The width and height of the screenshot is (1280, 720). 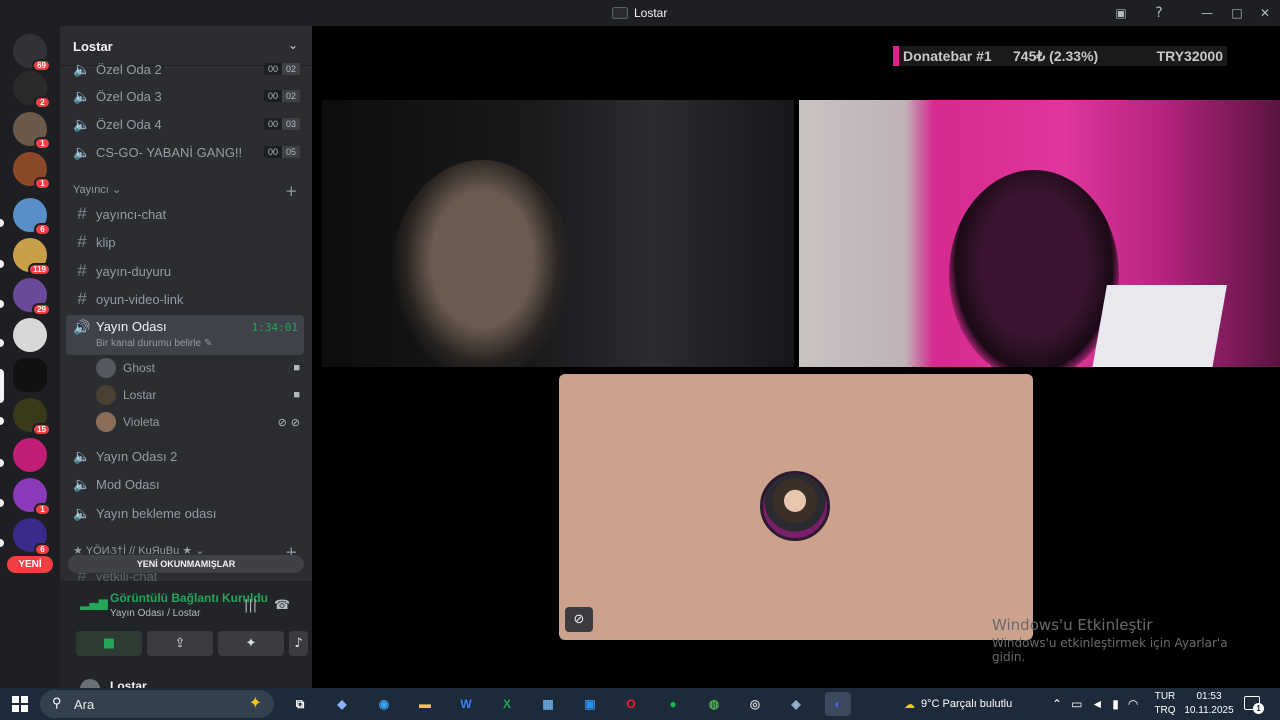 What do you see at coordinates (185, 69) in the screenshot?
I see `voice-channel-ozel-oda-2: 🔈 Özel Oda 2 00 02` at bounding box center [185, 69].